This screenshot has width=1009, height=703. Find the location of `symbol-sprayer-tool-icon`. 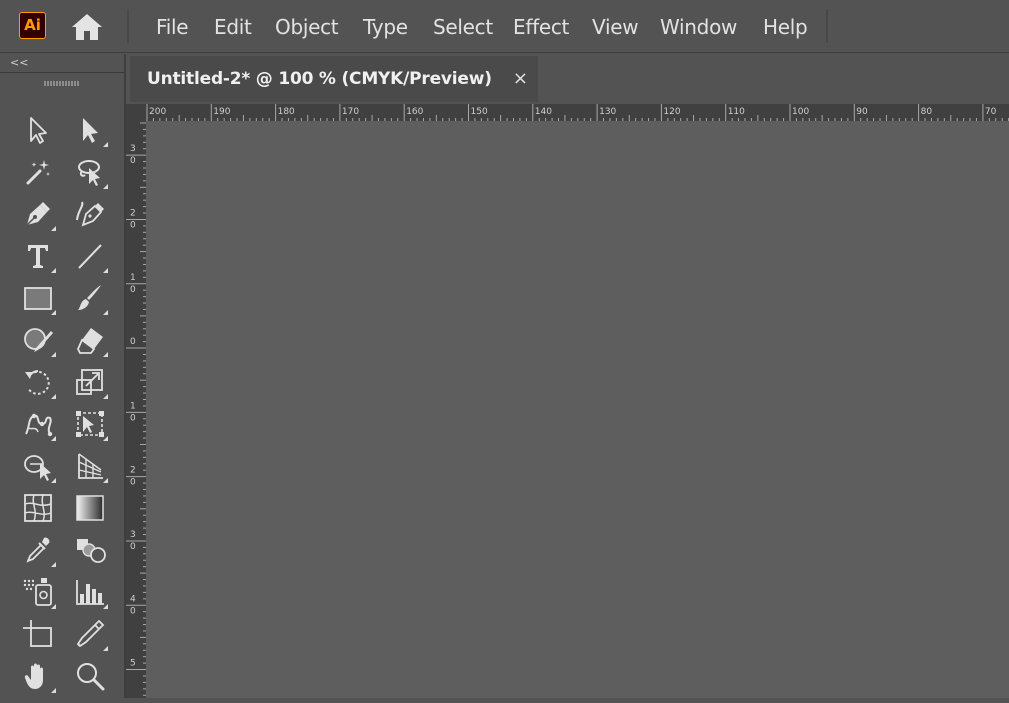

symbol-sprayer-tool-icon is located at coordinates (37, 592).